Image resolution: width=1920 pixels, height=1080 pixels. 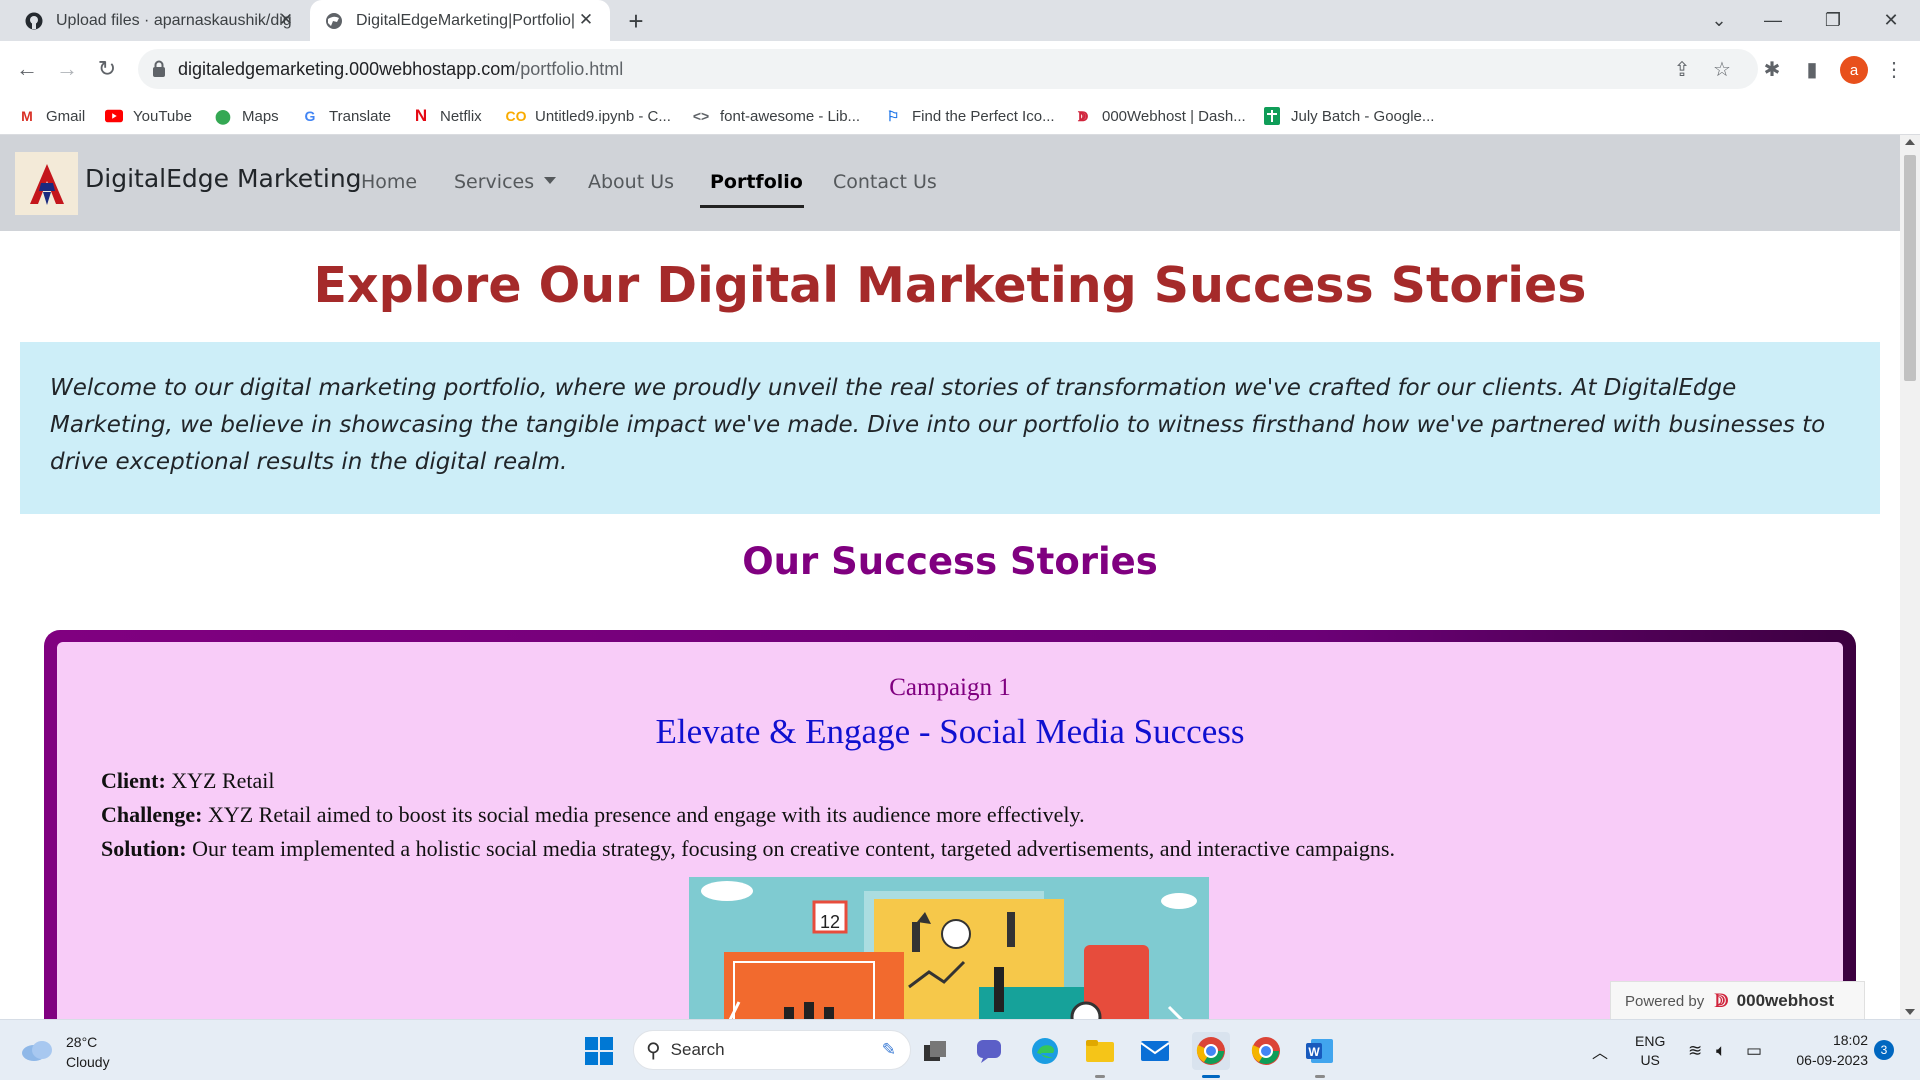 What do you see at coordinates (1650, 1040) in the screenshot?
I see `lang-top: ENG` at bounding box center [1650, 1040].